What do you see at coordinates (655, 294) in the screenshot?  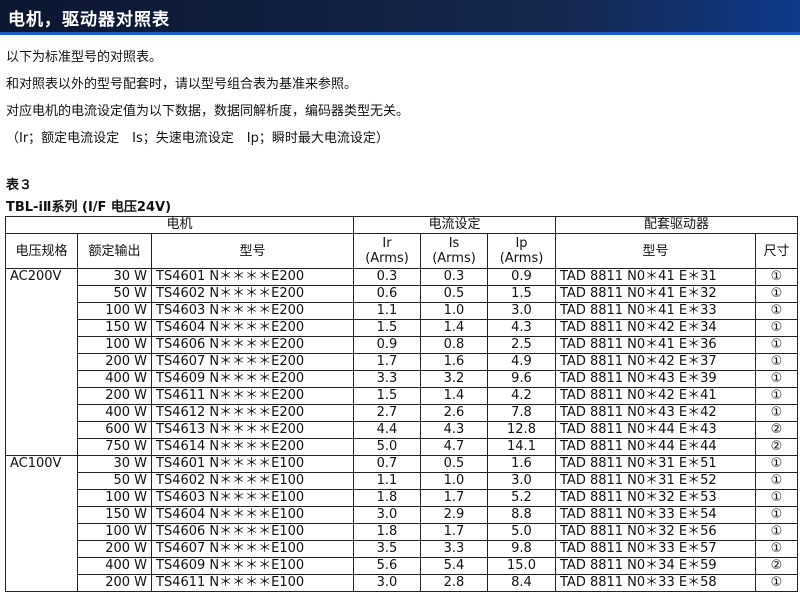 I see `driver-model-cell: TAD 8811 N0＊41 E＊32` at bounding box center [655, 294].